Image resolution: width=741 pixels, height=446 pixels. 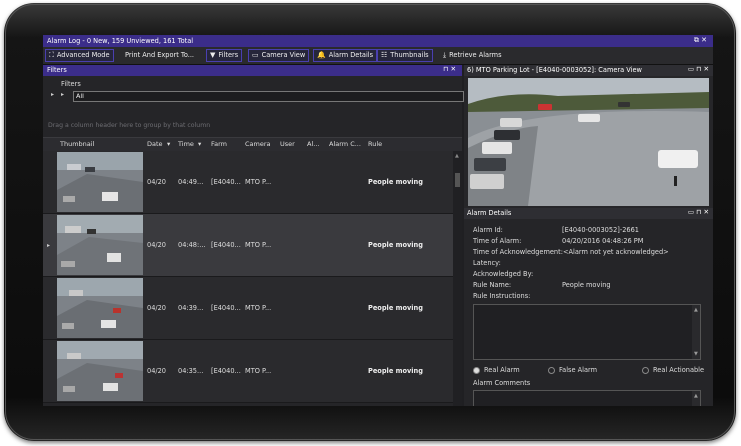 I want to click on filters-button: ▼ Filters, so click(x=224, y=55).